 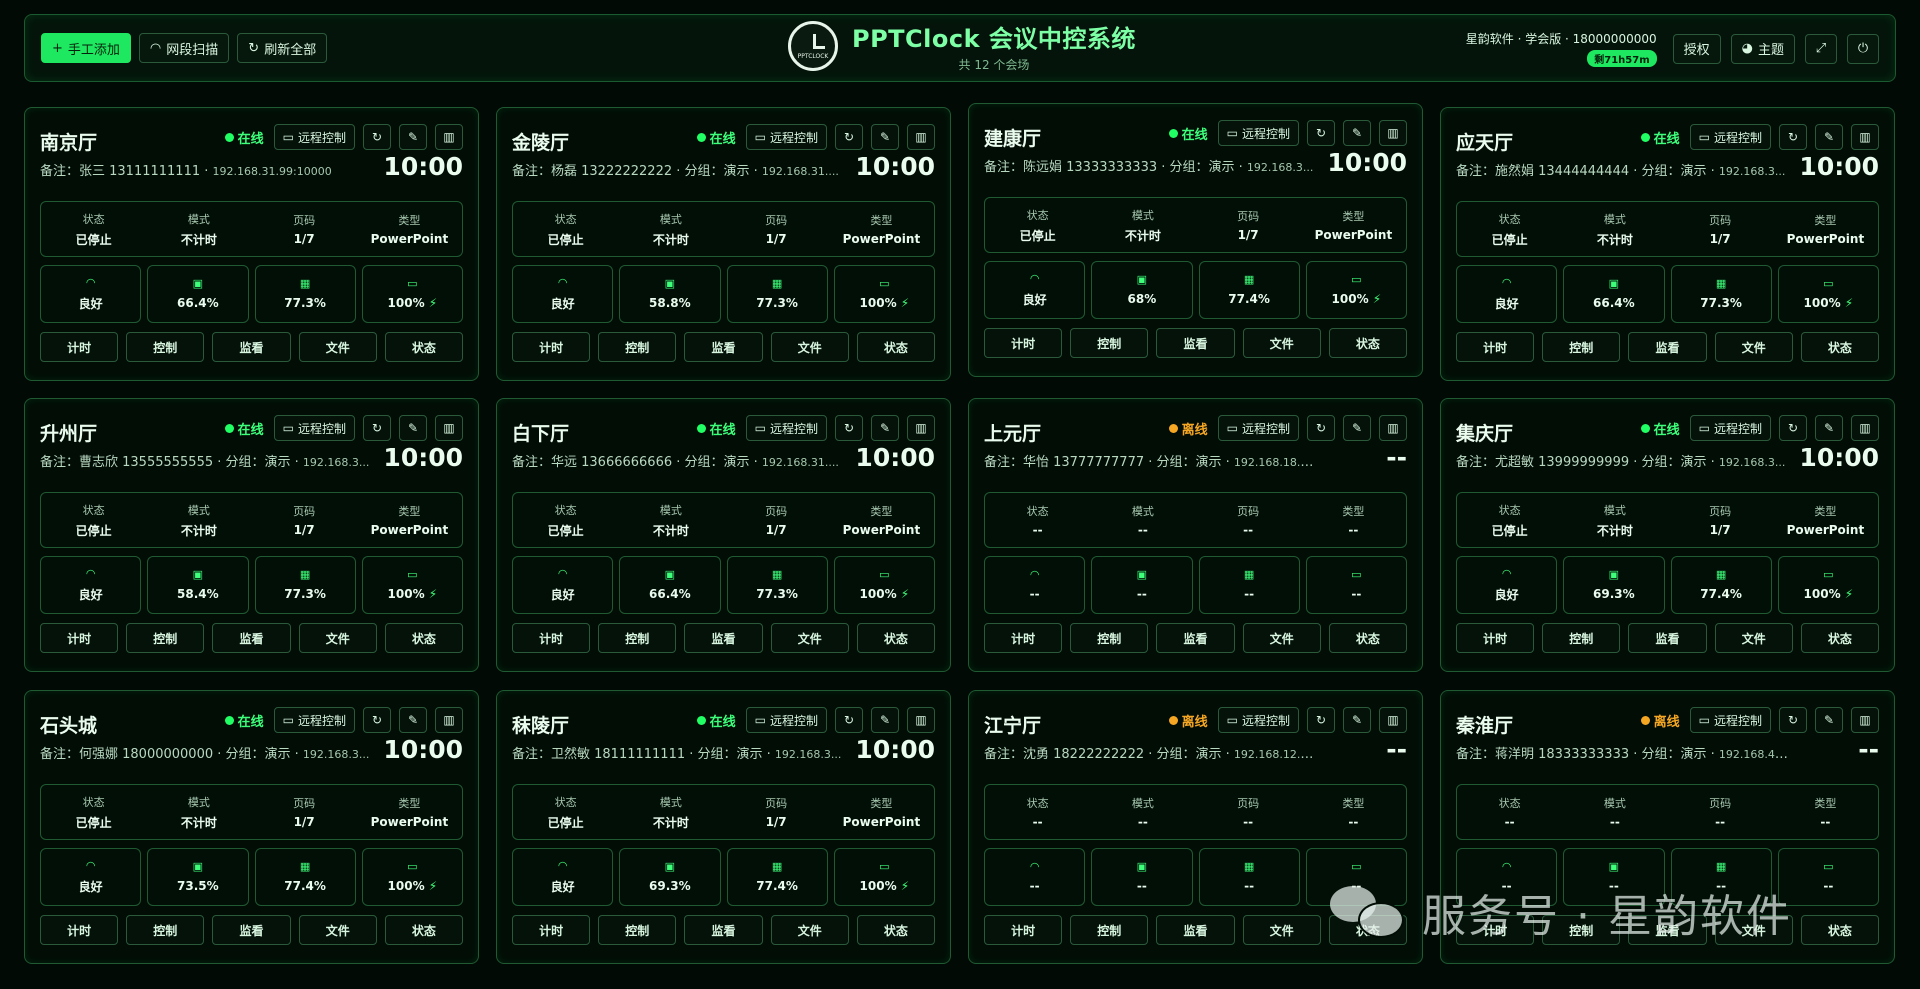 I want to click on fullscreen-button: ⤢, so click(x=1821, y=48).